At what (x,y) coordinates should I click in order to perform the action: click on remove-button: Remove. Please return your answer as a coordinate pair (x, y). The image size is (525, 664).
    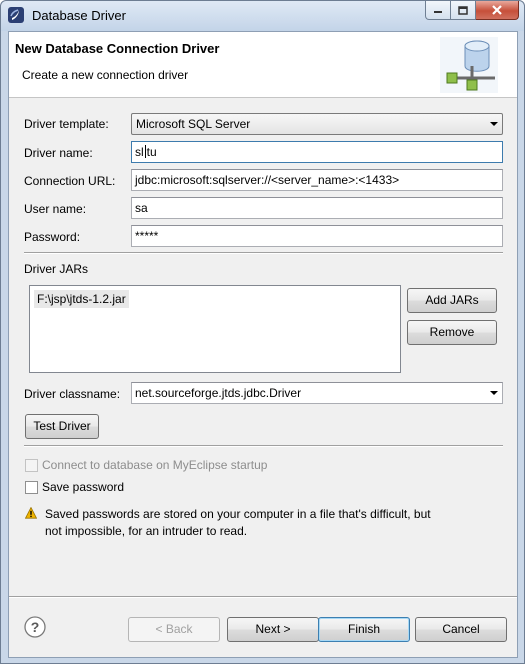
    Looking at the image, I should click on (452, 332).